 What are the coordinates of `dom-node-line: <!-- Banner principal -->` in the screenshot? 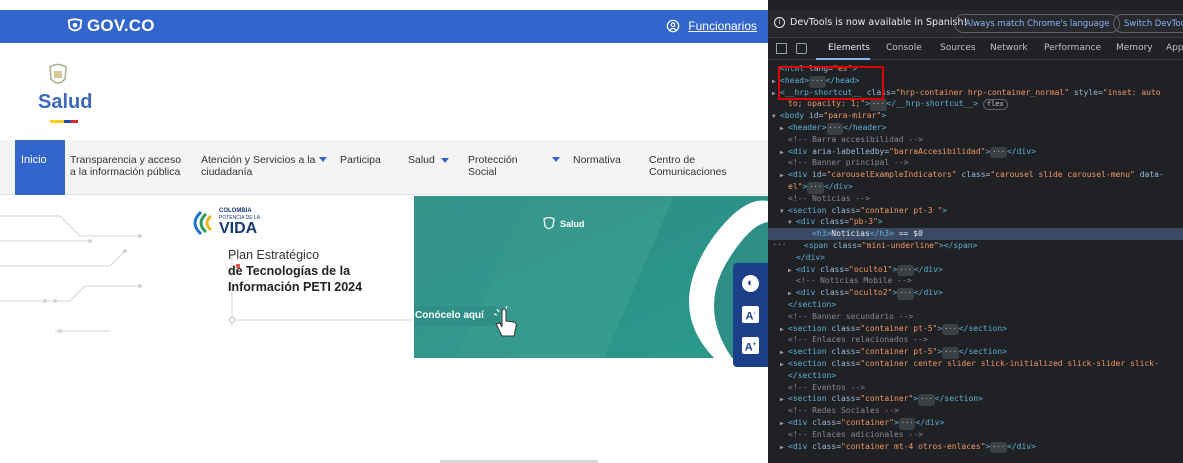 It's located at (844, 163).